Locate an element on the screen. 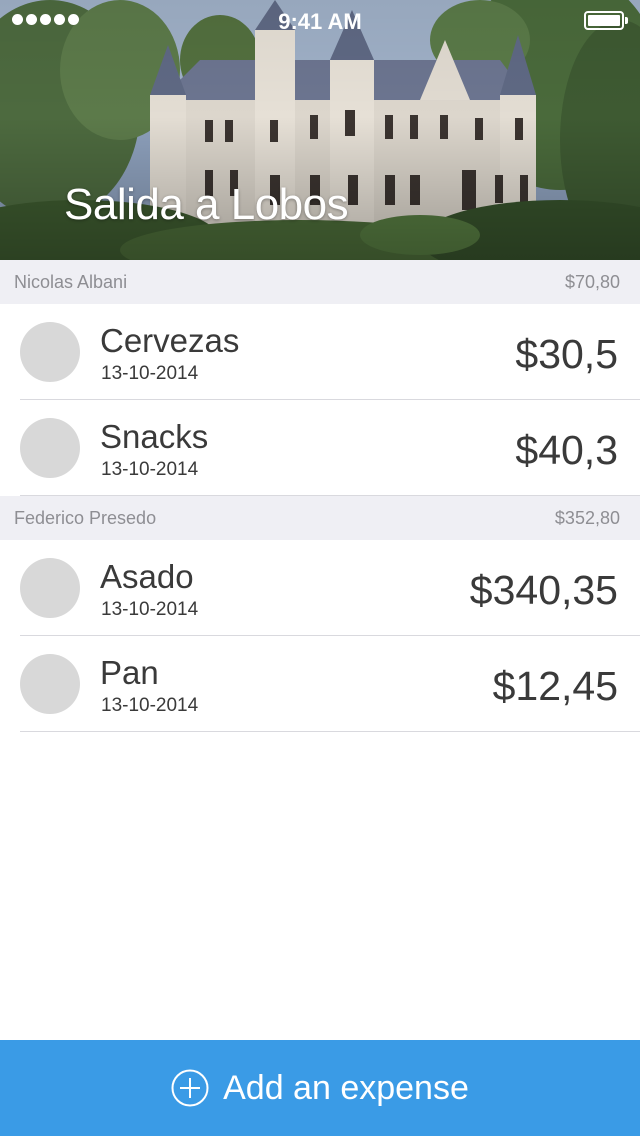  expense-row: Snacks 13-10-2014 $40,3 is located at coordinates (320, 448).